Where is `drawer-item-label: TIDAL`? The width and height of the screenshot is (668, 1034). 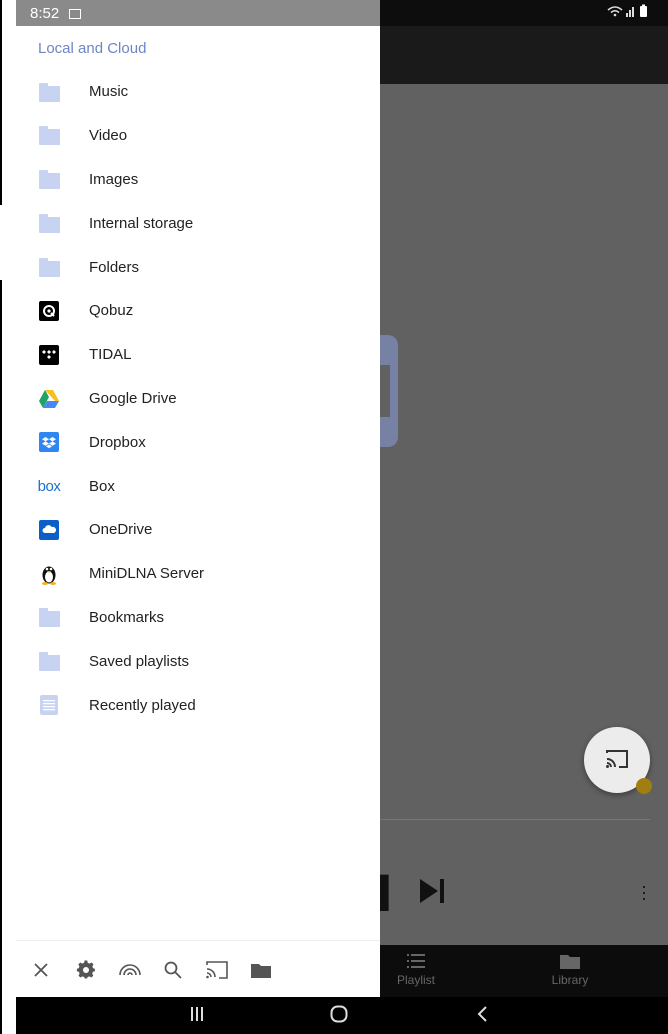 drawer-item-label: TIDAL is located at coordinates (110, 355).